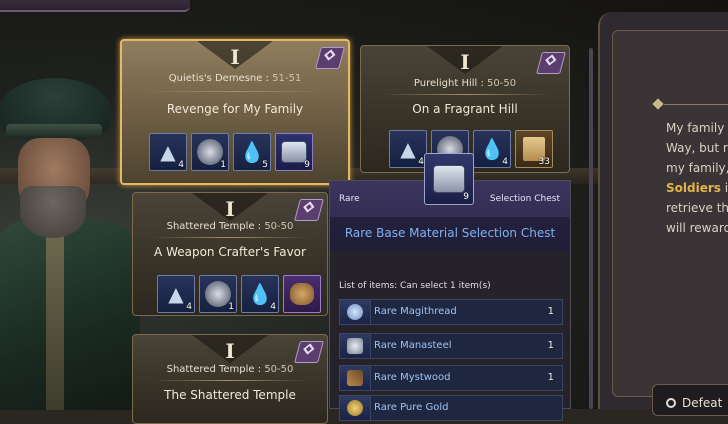 This screenshot has width=728, height=424. Describe the element at coordinates (451, 408) in the screenshot. I see `selection-row: Rare Pure Gold` at that location.